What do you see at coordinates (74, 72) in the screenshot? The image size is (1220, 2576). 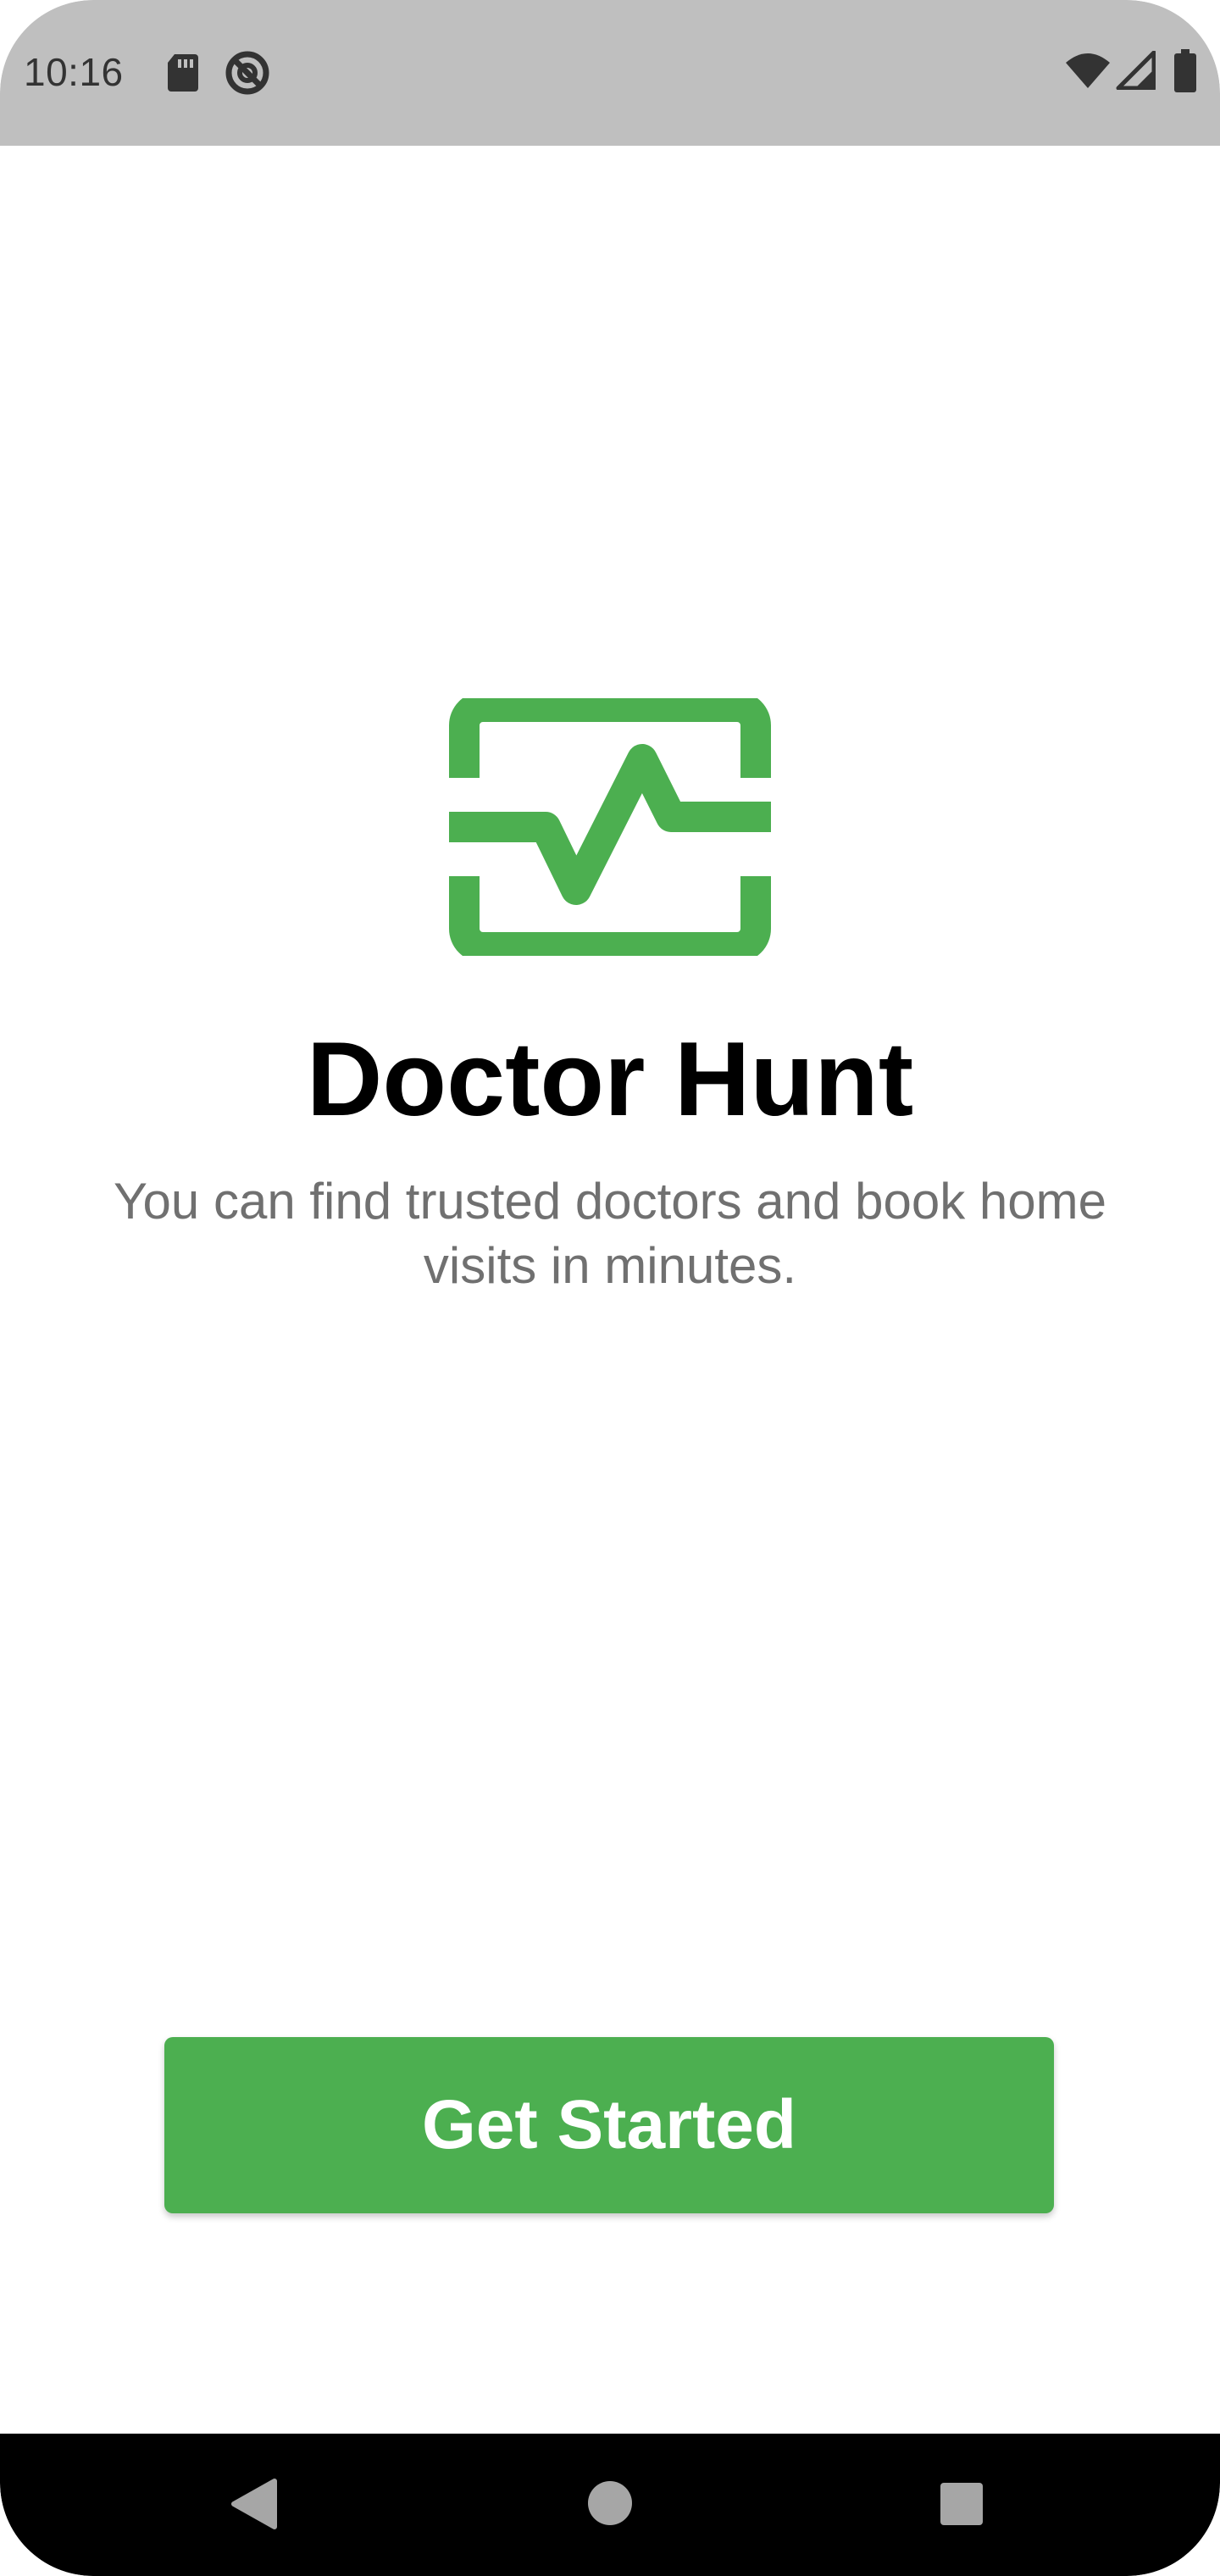 I see `status-time: 10:16` at bounding box center [74, 72].